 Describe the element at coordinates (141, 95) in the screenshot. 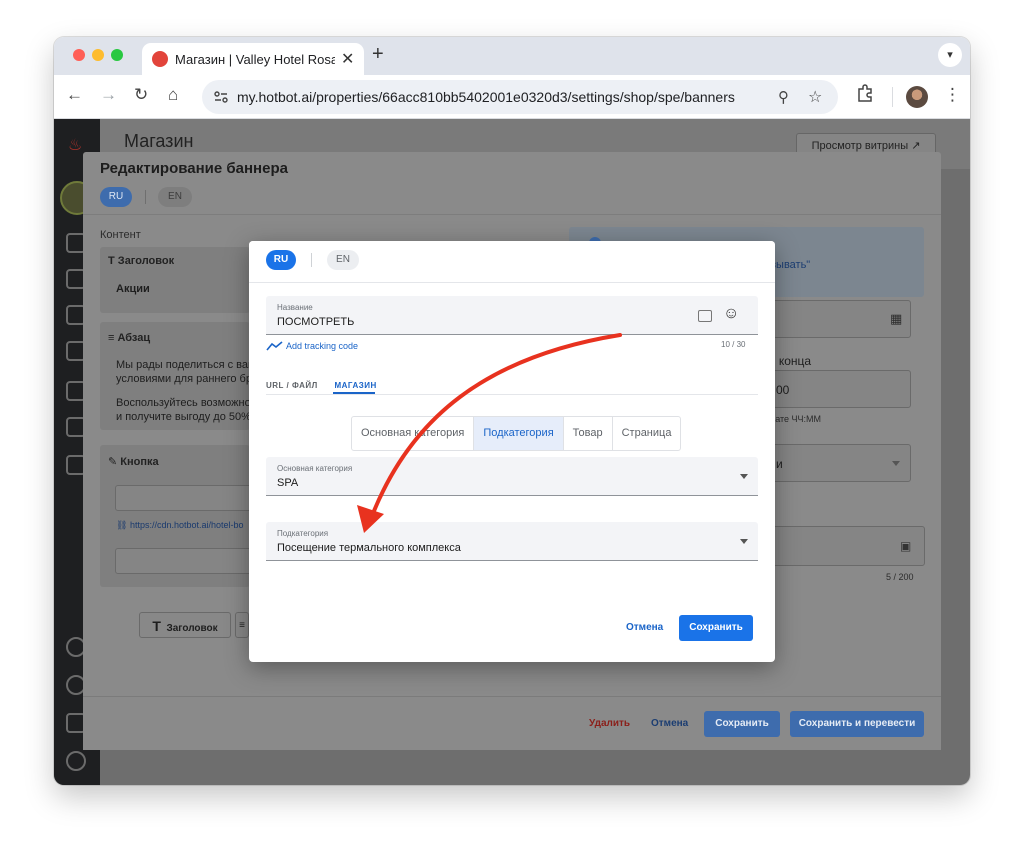

I see `reload-icon: ↻` at that location.